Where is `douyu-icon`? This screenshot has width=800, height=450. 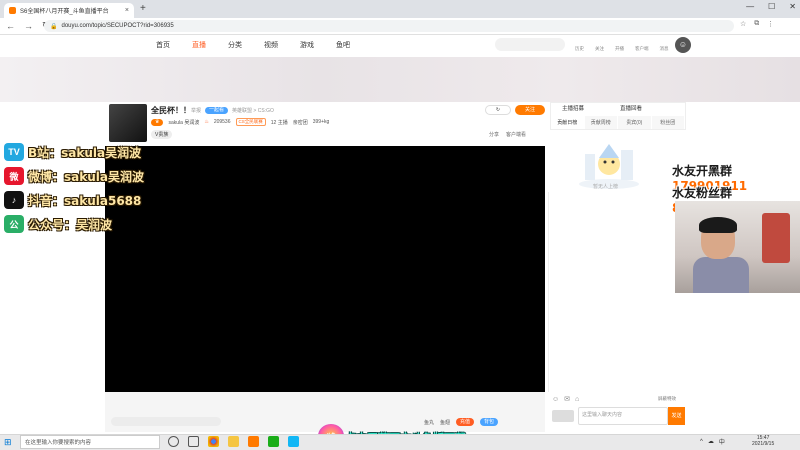 douyu-icon is located at coordinates (253, 441).